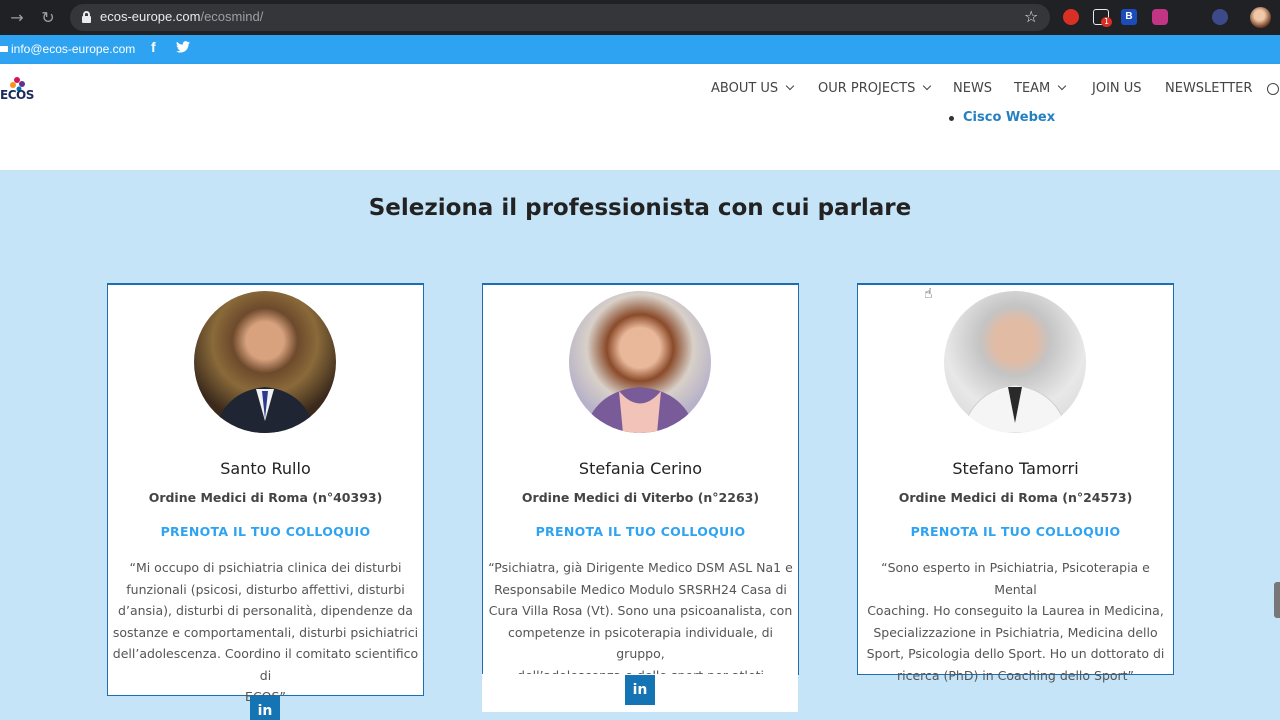  Describe the element at coordinates (1208, 88) in the screenshot. I see `nav-newsletter: NEWSLETTER` at that location.